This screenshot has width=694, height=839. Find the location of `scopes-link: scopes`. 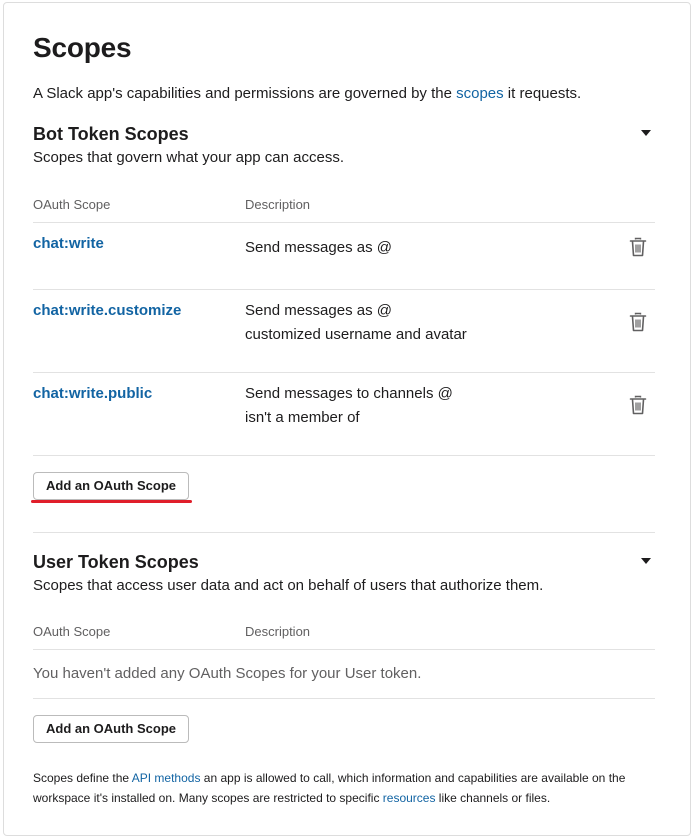

scopes-link: scopes is located at coordinates (480, 93).